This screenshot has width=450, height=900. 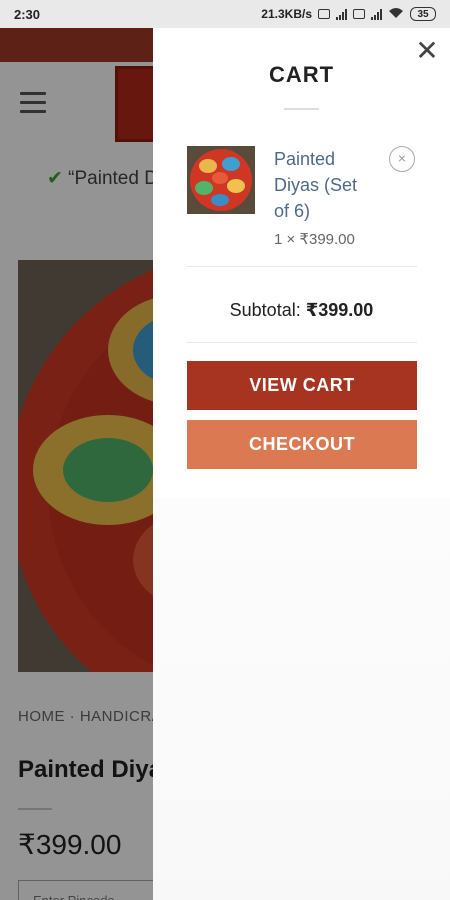 I want to click on checkout-button: CHECKOUT, so click(x=302, y=444).